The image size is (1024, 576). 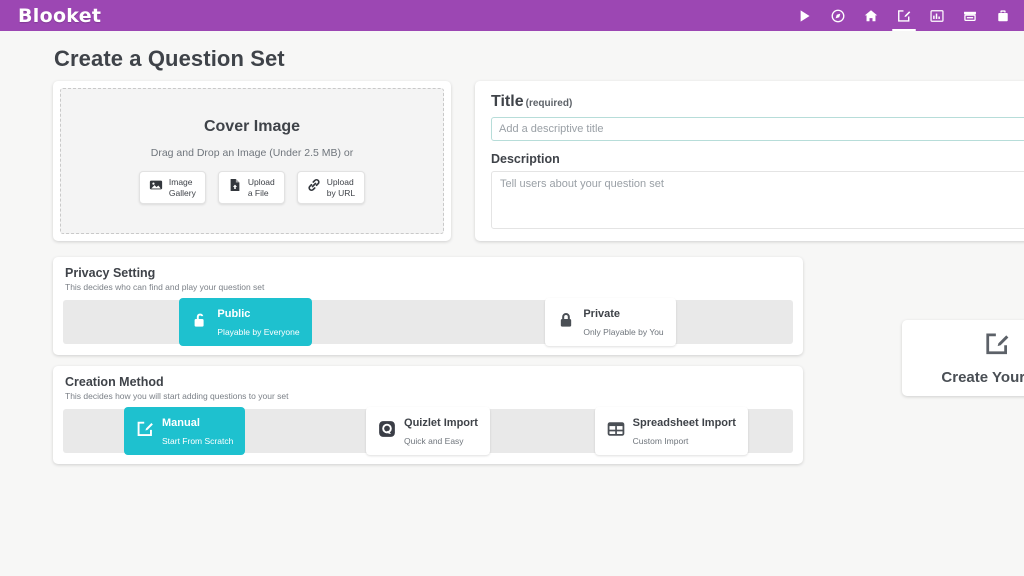 I want to click on method-option-spreadsheet: Spreadsheet Import Custom Import, so click(x=671, y=431).